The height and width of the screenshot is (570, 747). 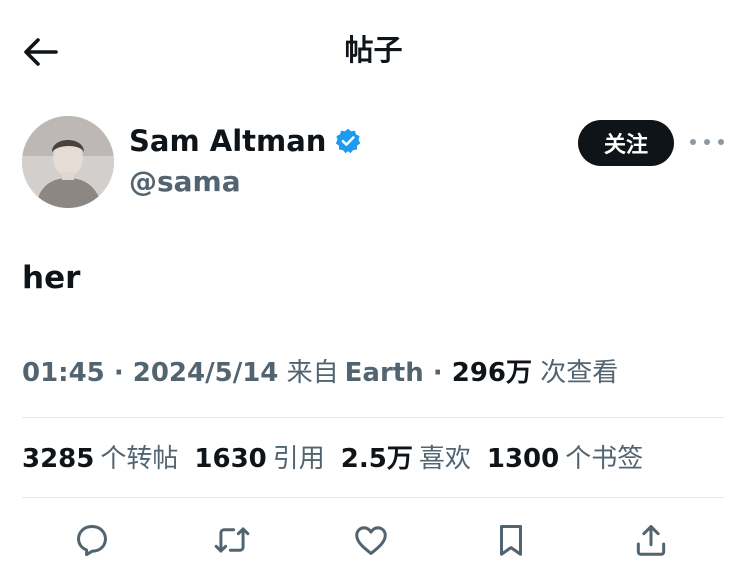 I want to click on share-icon, so click(x=651, y=540).